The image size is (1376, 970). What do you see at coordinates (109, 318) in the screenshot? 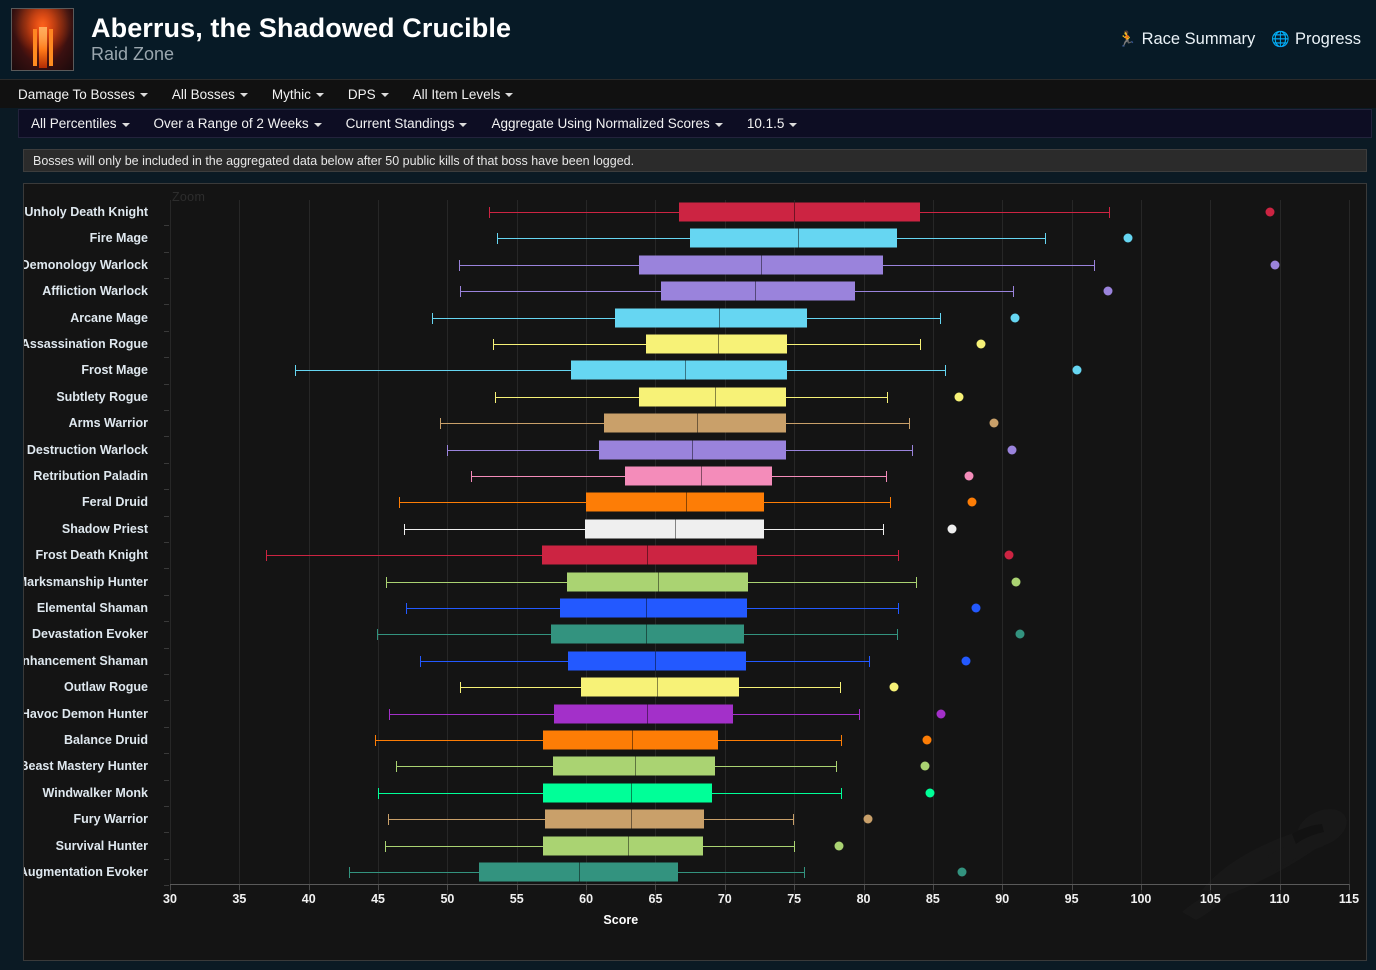
I see `y-axis-category-label: Arcane Mage` at bounding box center [109, 318].